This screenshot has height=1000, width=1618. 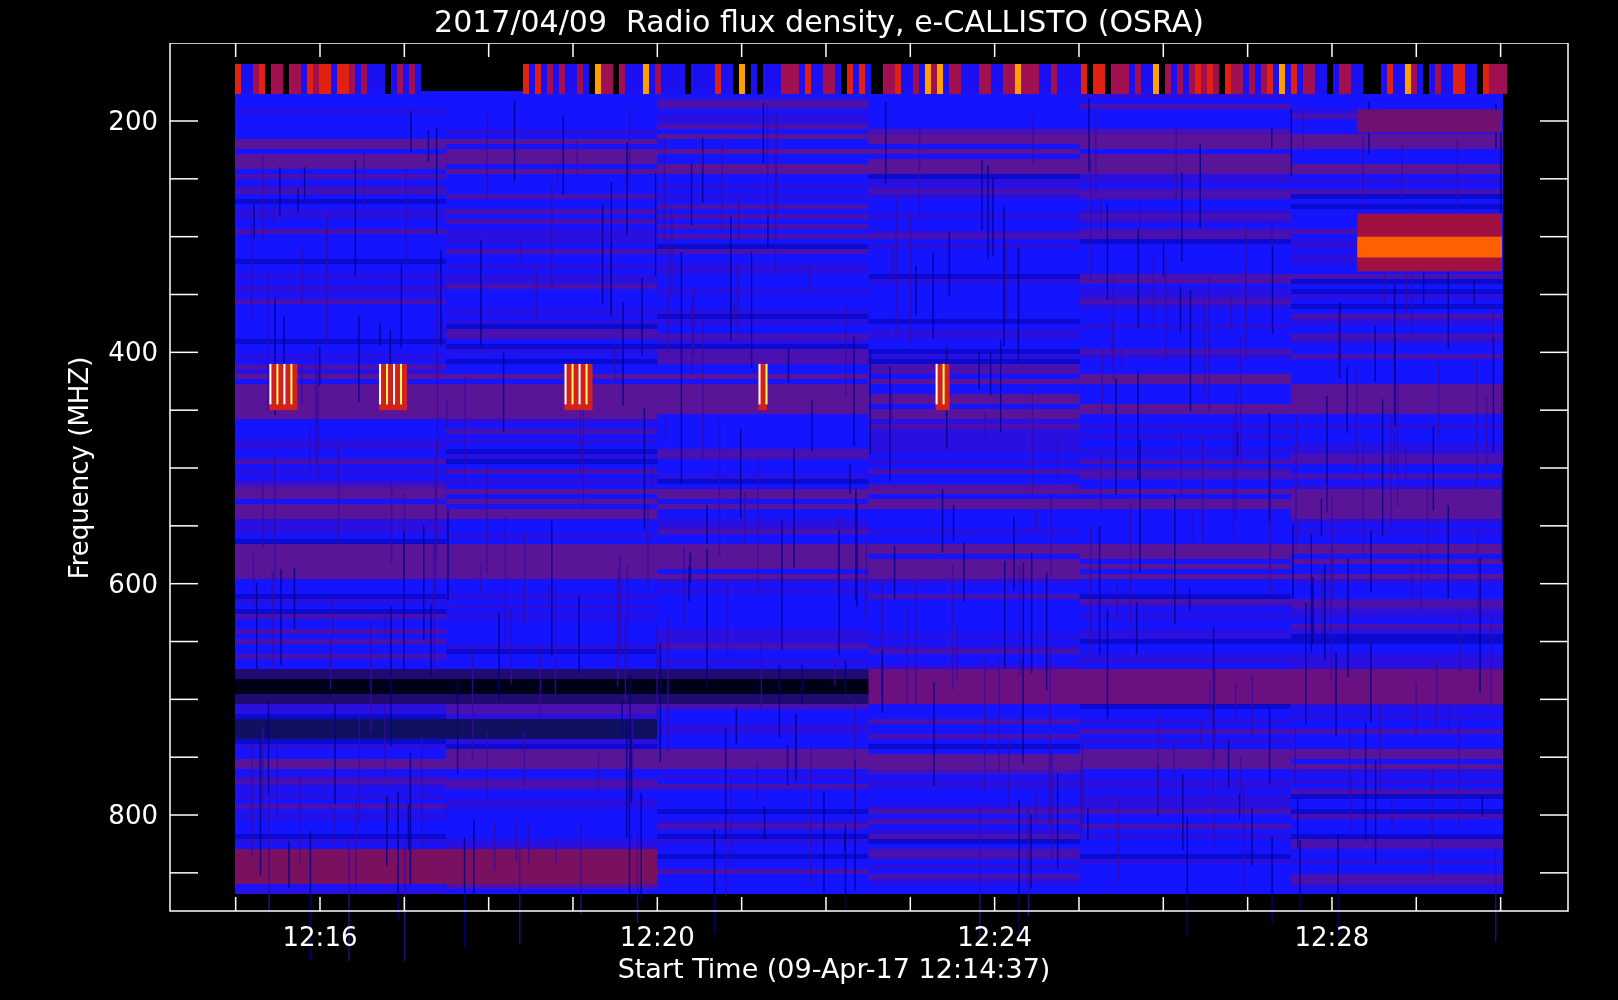 I want to click on tick-label: 12:16, so click(x=320, y=937).